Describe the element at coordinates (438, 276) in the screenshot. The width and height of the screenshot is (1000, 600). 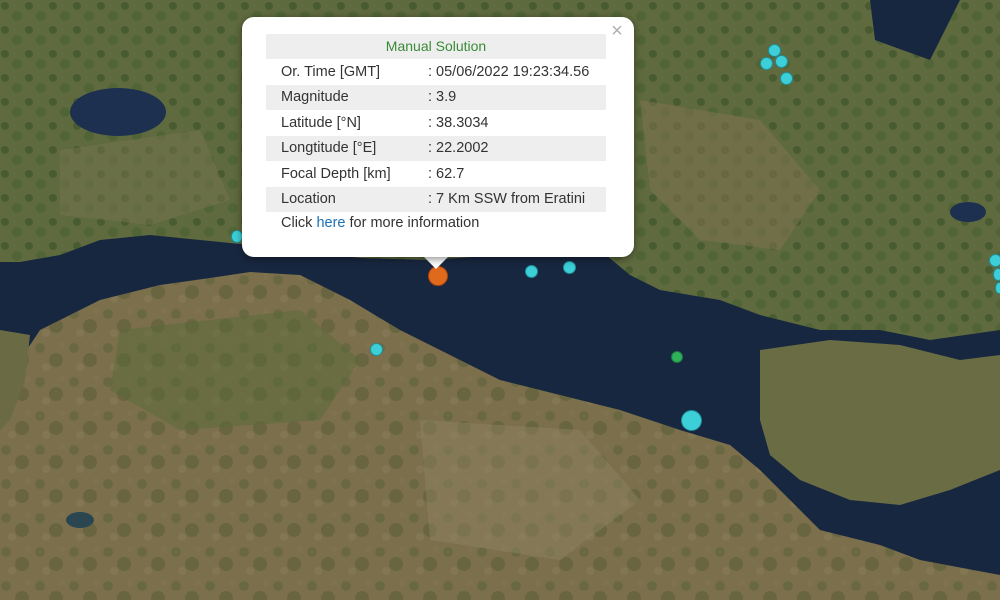
I see `selected-earthquake-marker` at that location.